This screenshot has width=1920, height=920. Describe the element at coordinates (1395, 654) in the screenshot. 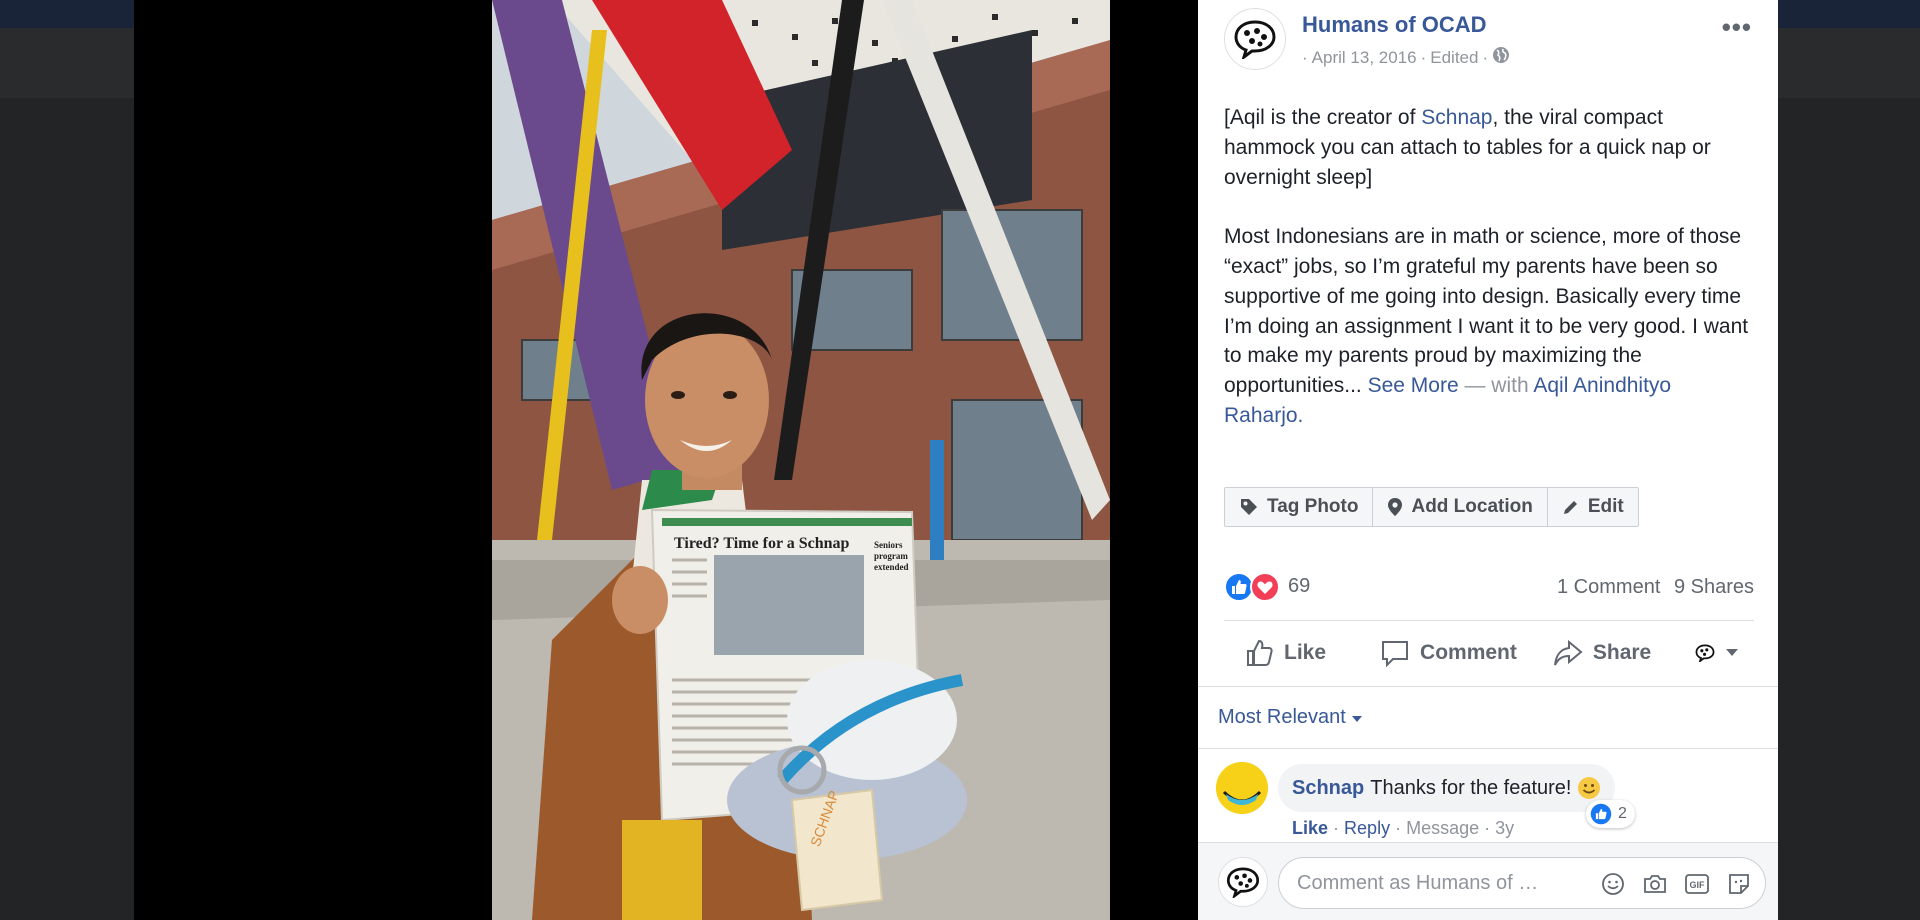

I see `comment-icon` at that location.